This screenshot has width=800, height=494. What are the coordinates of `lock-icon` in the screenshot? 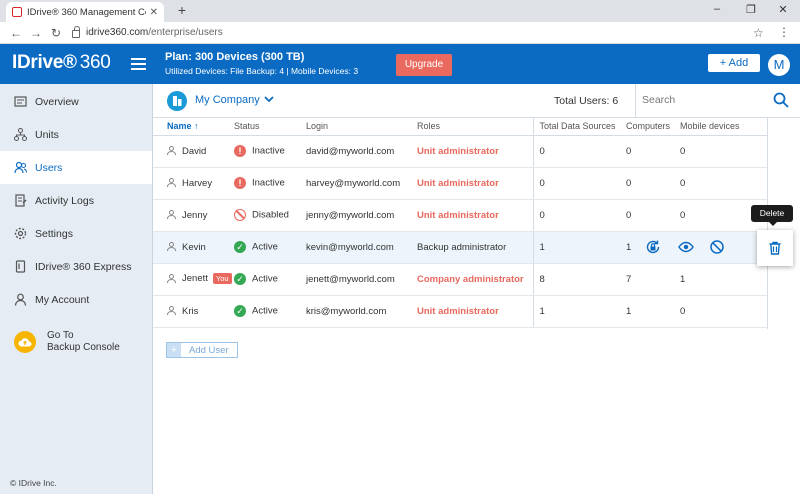 It's located at (76, 31).